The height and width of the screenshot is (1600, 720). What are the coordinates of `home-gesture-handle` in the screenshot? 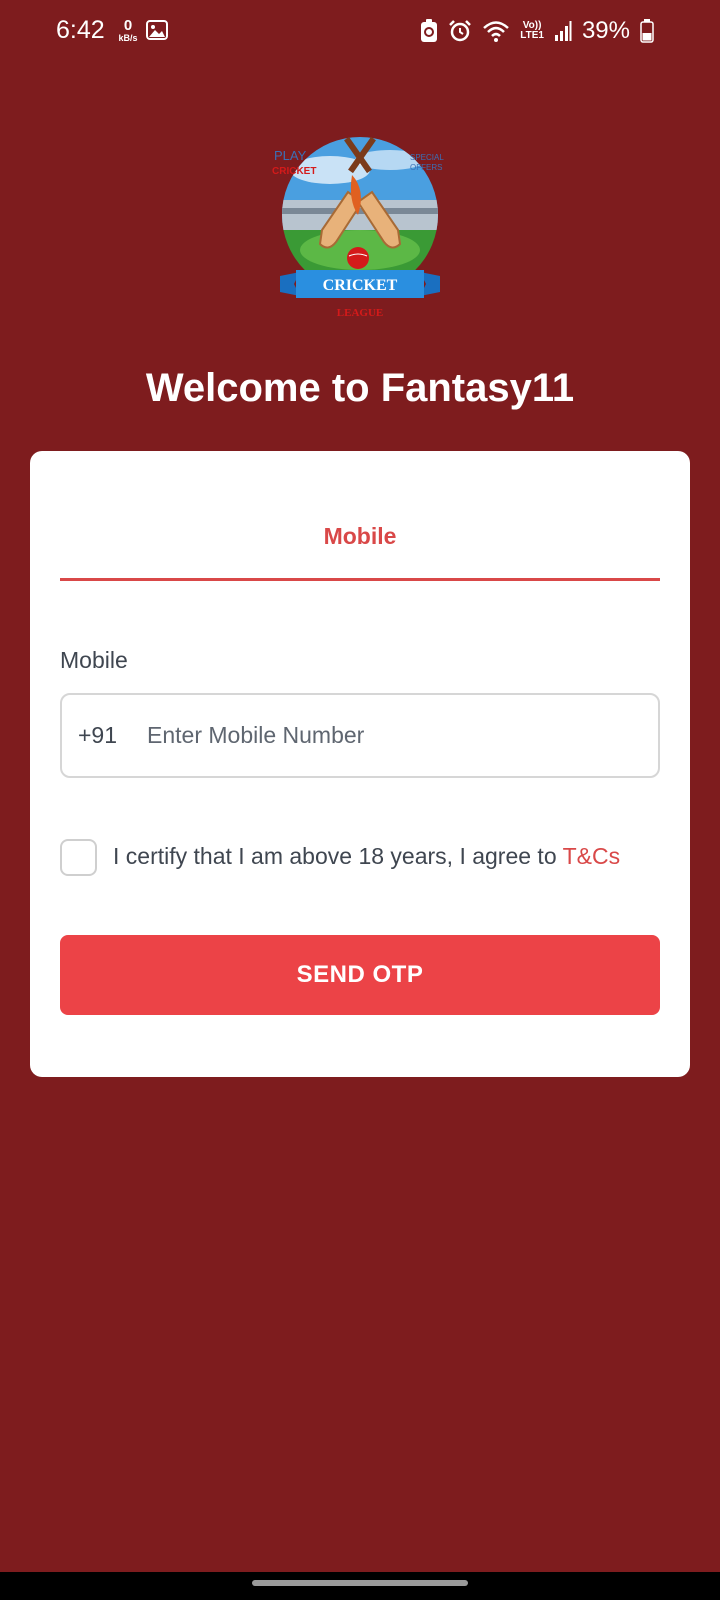 It's located at (360, 1583).